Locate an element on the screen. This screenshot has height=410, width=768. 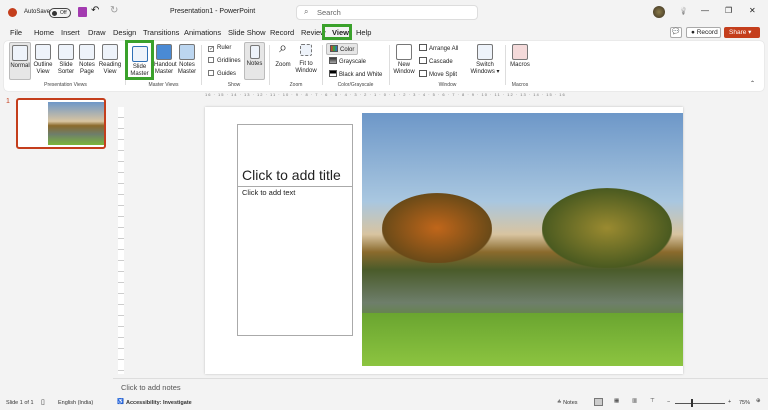
slide-thumbnail is located at coordinates (61, 123).